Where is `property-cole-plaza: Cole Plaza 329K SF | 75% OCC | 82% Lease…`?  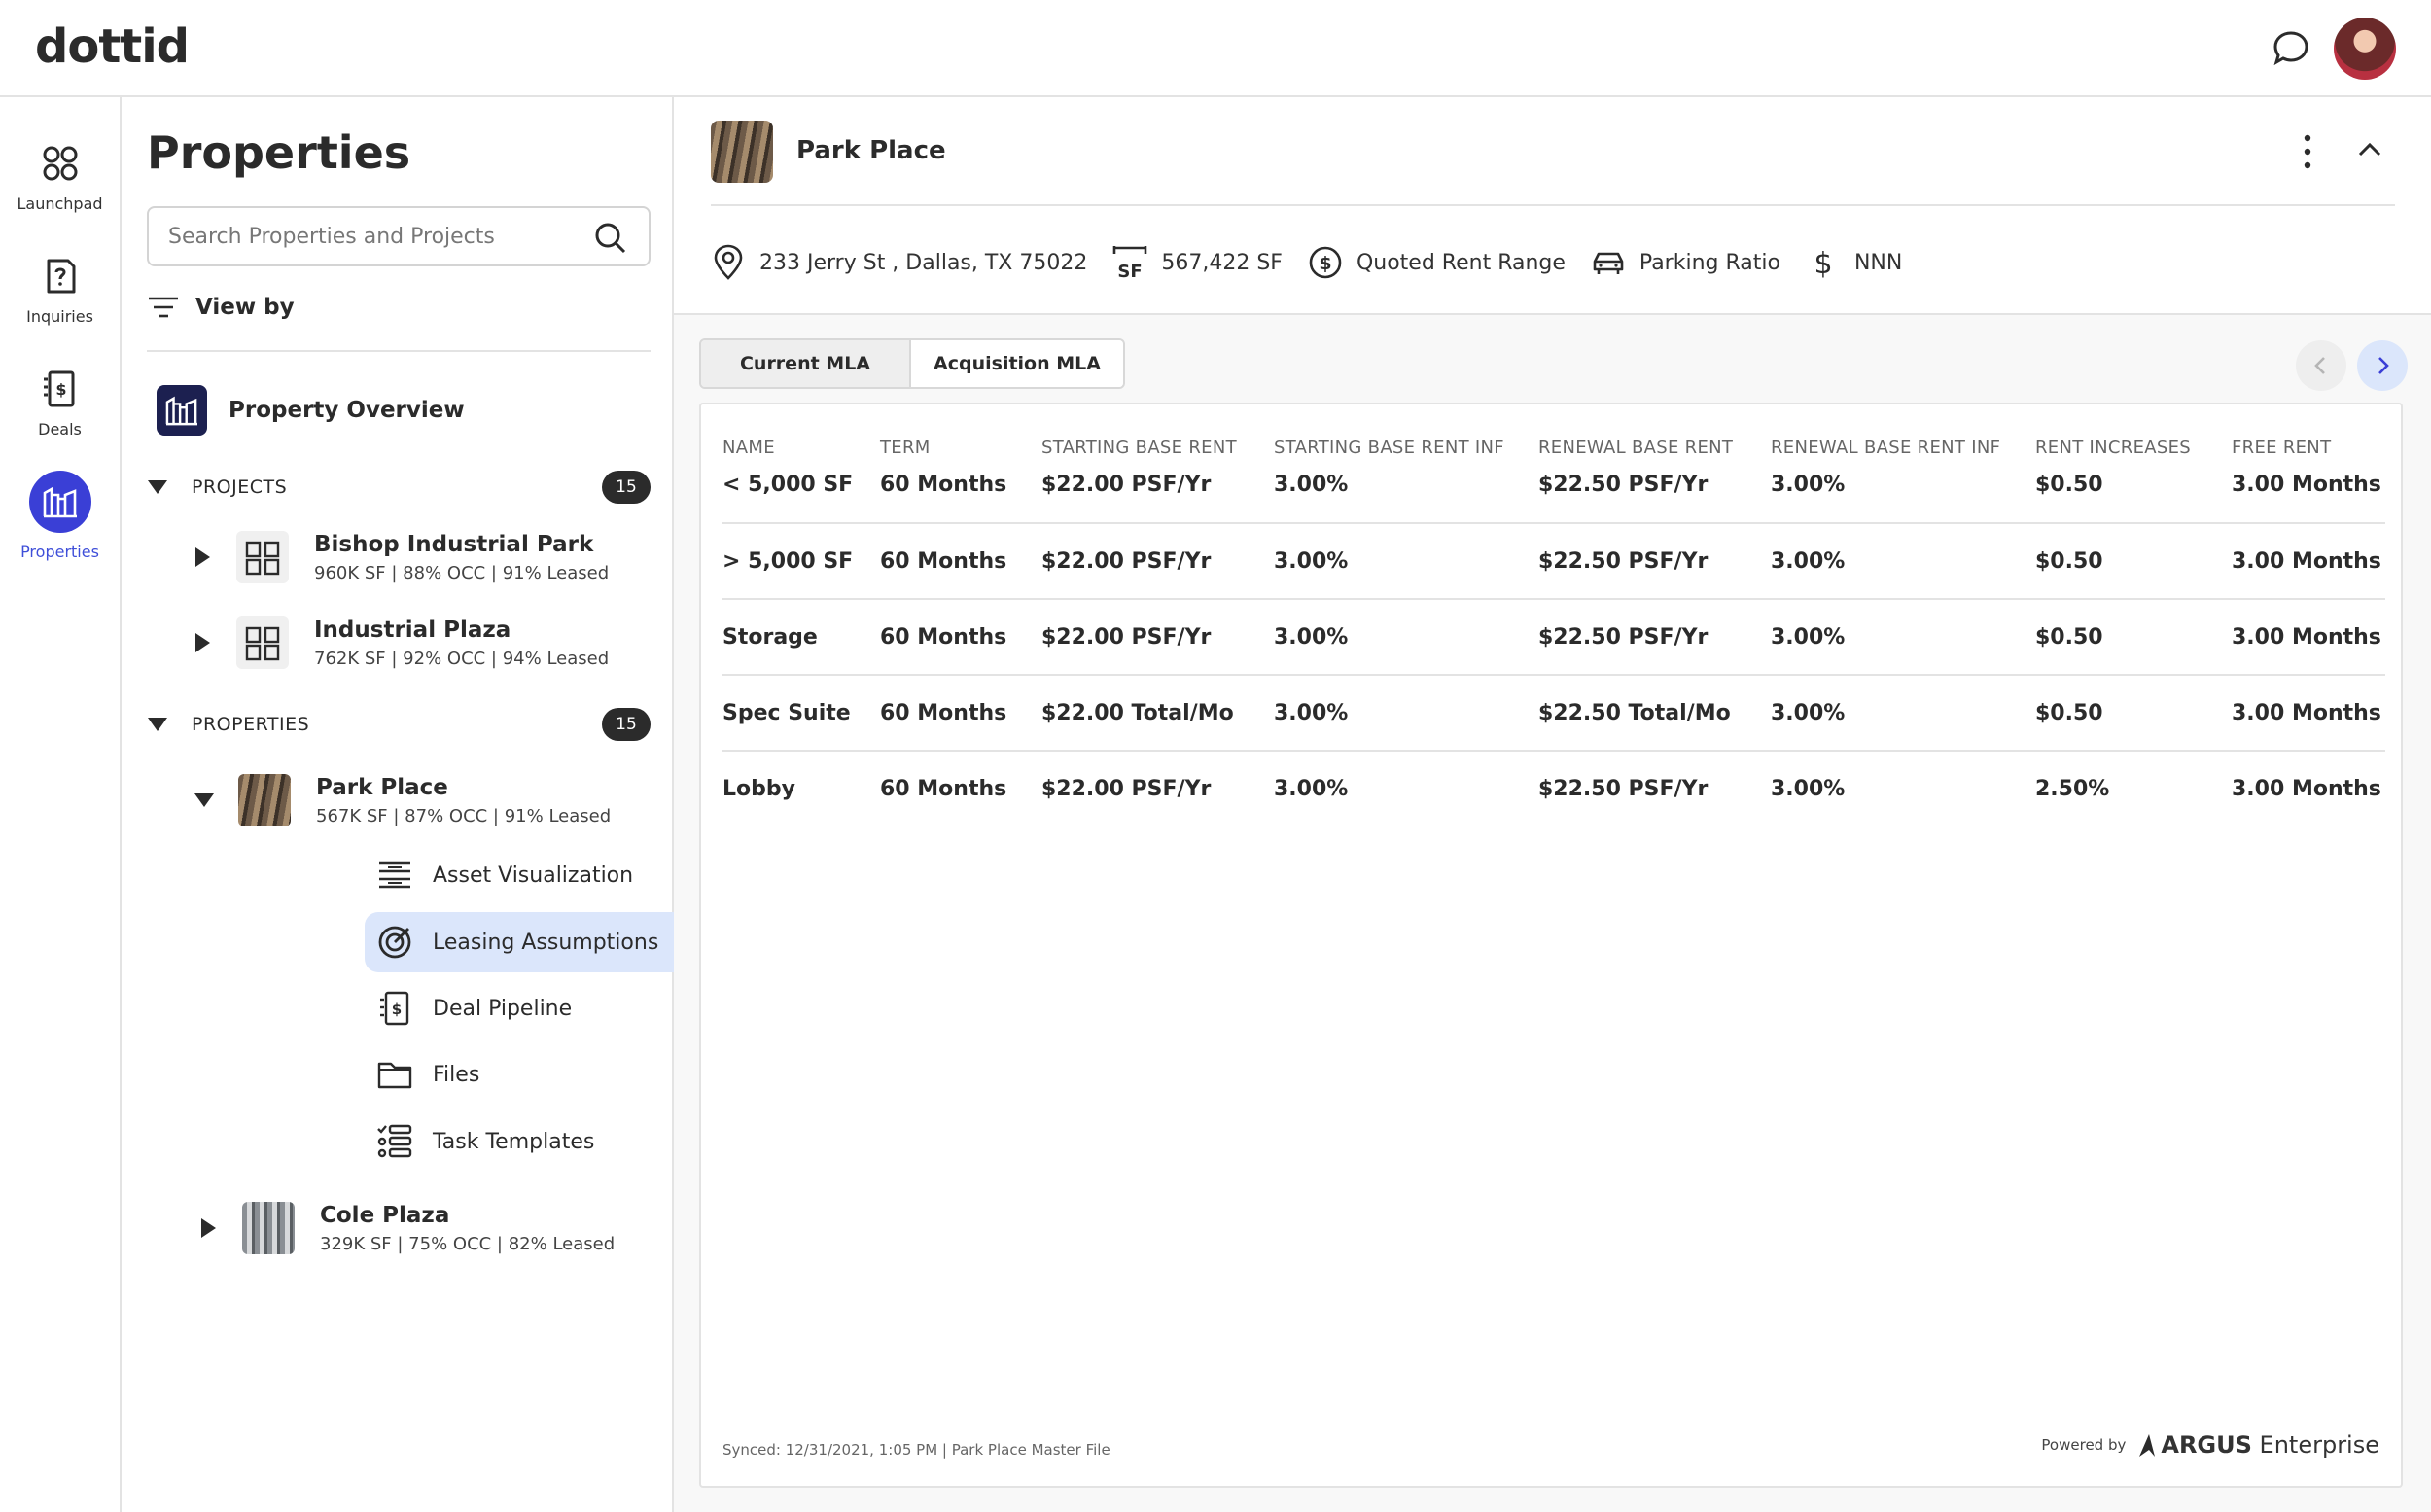
property-cole-plaza: Cole Plaza 329K SF | 75% OCC | 82% Lease… is located at coordinates (407, 1228).